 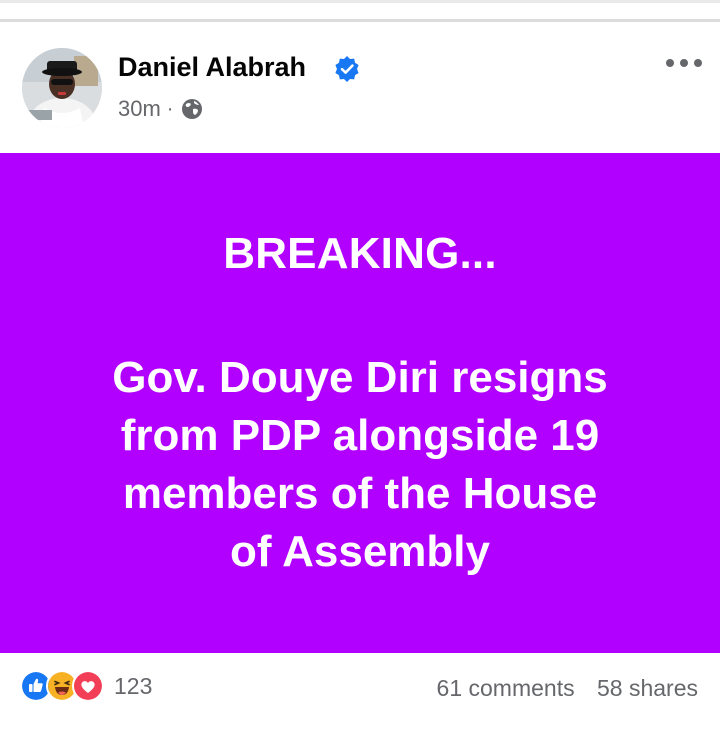 What do you see at coordinates (360, 11) in the screenshot?
I see `feed-divider` at bounding box center [360, 11].